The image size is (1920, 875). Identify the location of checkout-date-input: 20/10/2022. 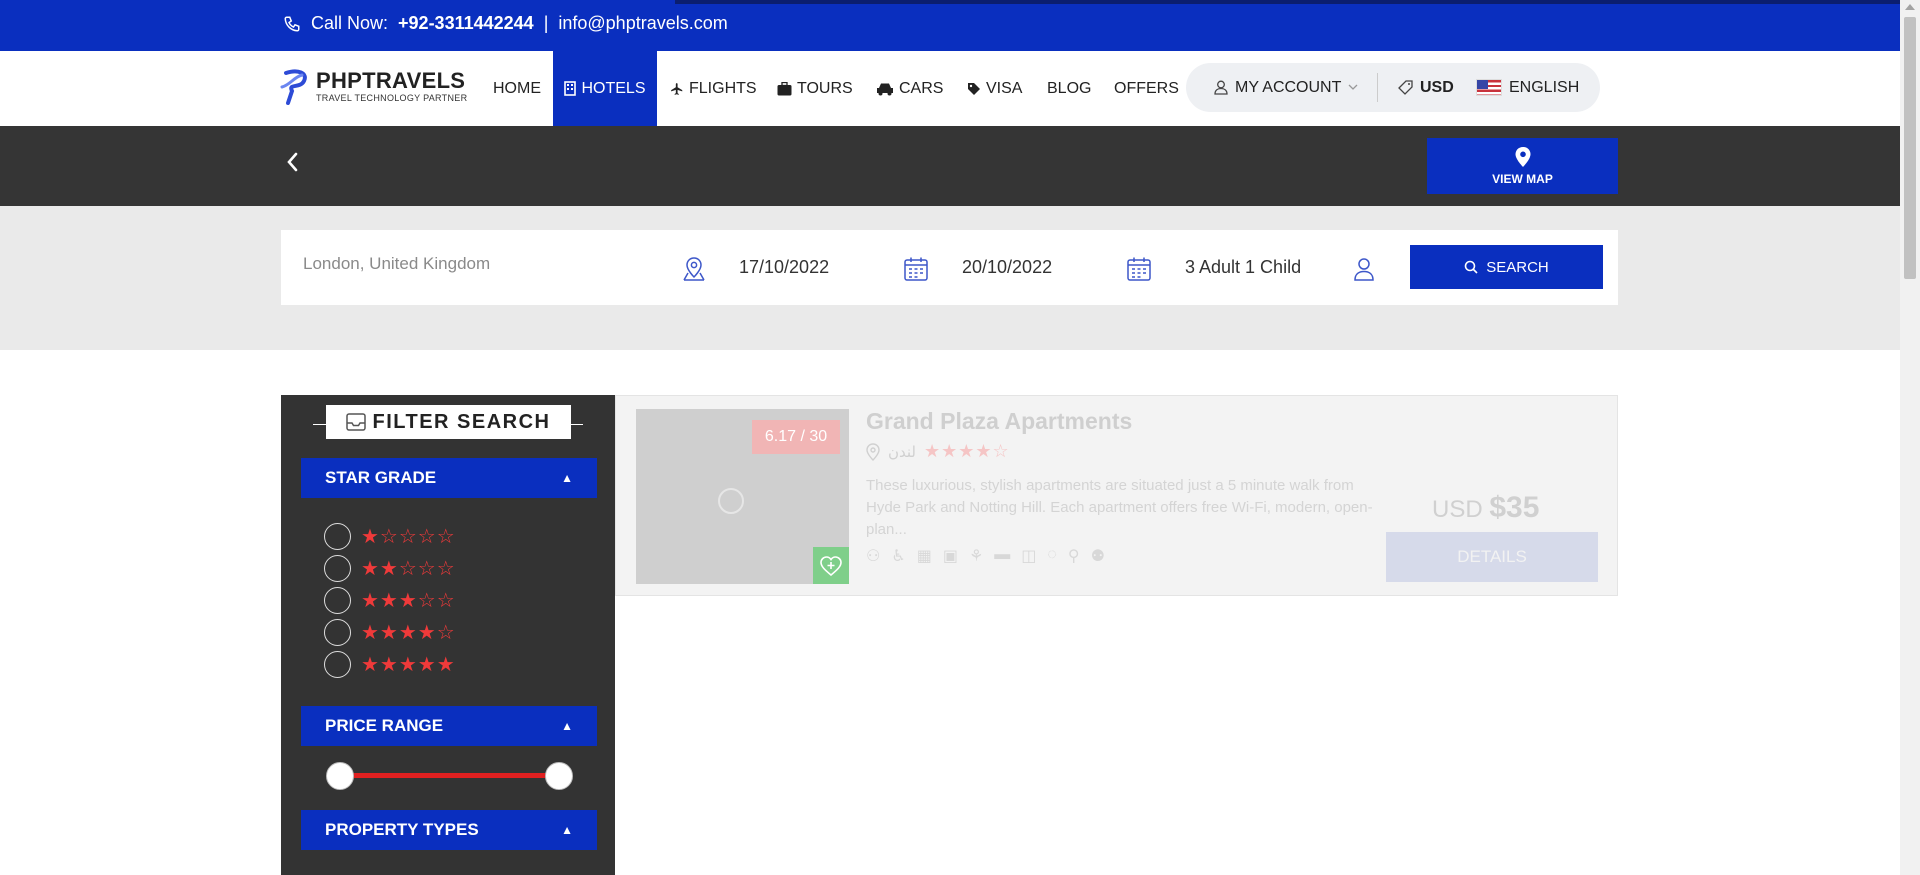
(1007, 267).